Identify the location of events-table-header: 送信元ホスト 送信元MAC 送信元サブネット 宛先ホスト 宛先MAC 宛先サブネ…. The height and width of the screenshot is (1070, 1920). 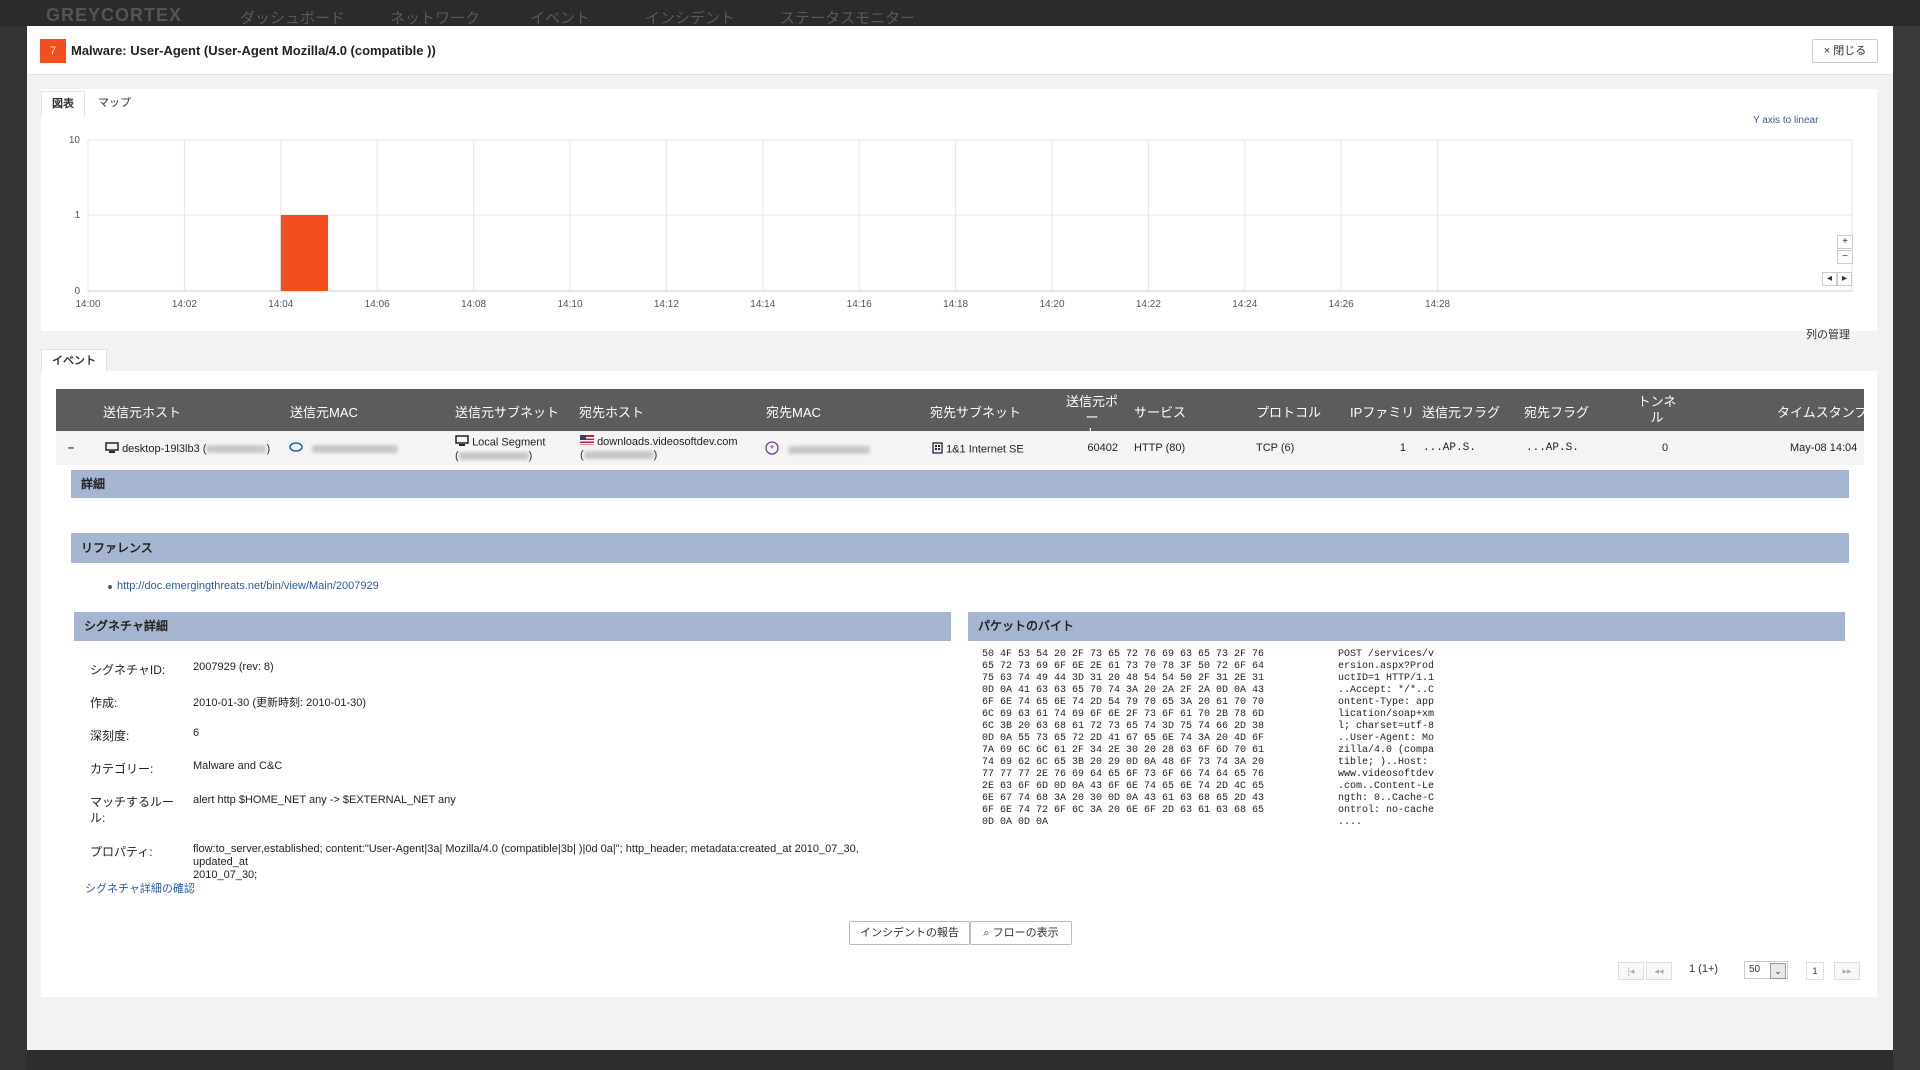
(961, 415).